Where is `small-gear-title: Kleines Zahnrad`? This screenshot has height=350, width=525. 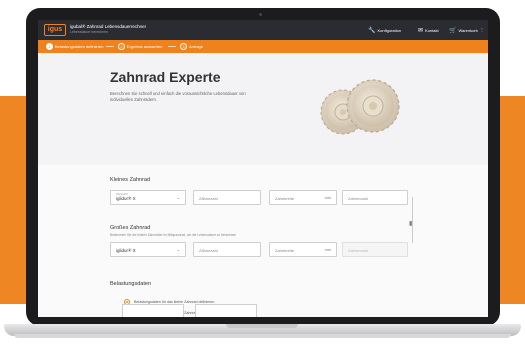
small-gear-title: Kleines Zahnrad is located at coordinates (130, 180).